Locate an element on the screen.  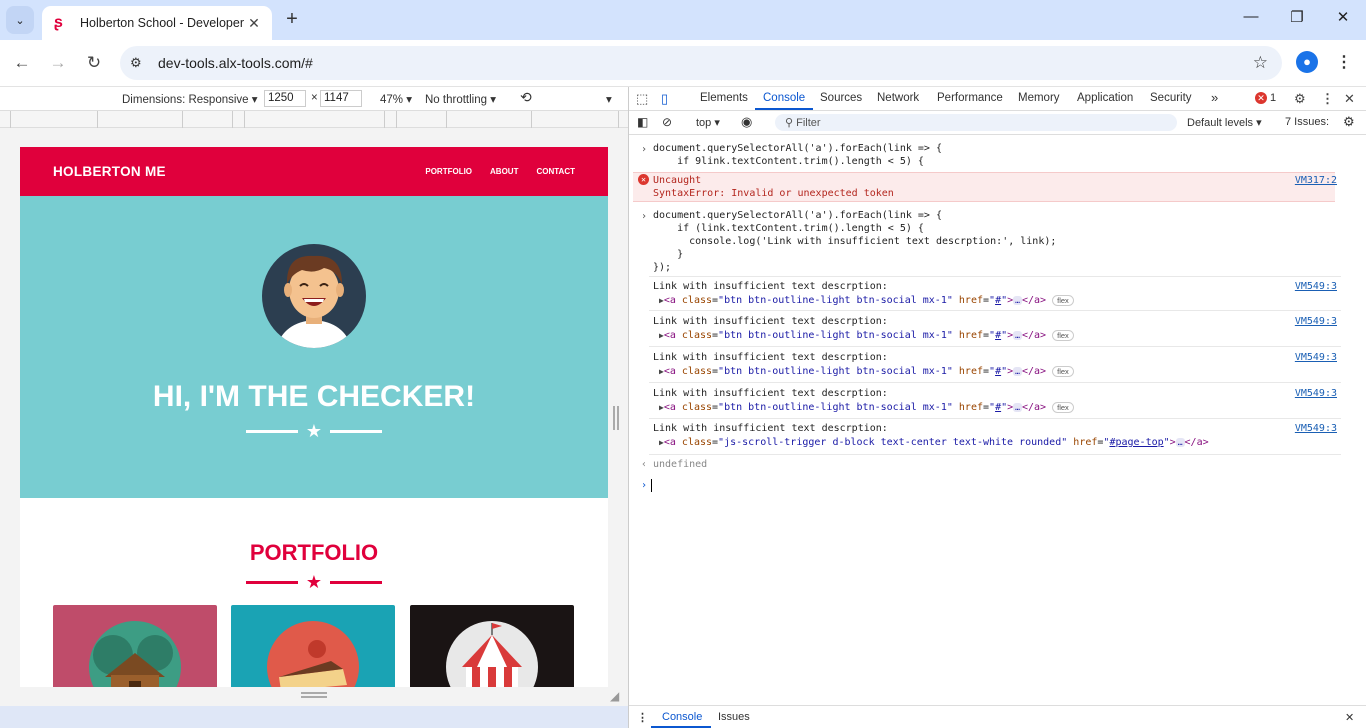
tab-performance: Performance is located at coordinates (970, 98).